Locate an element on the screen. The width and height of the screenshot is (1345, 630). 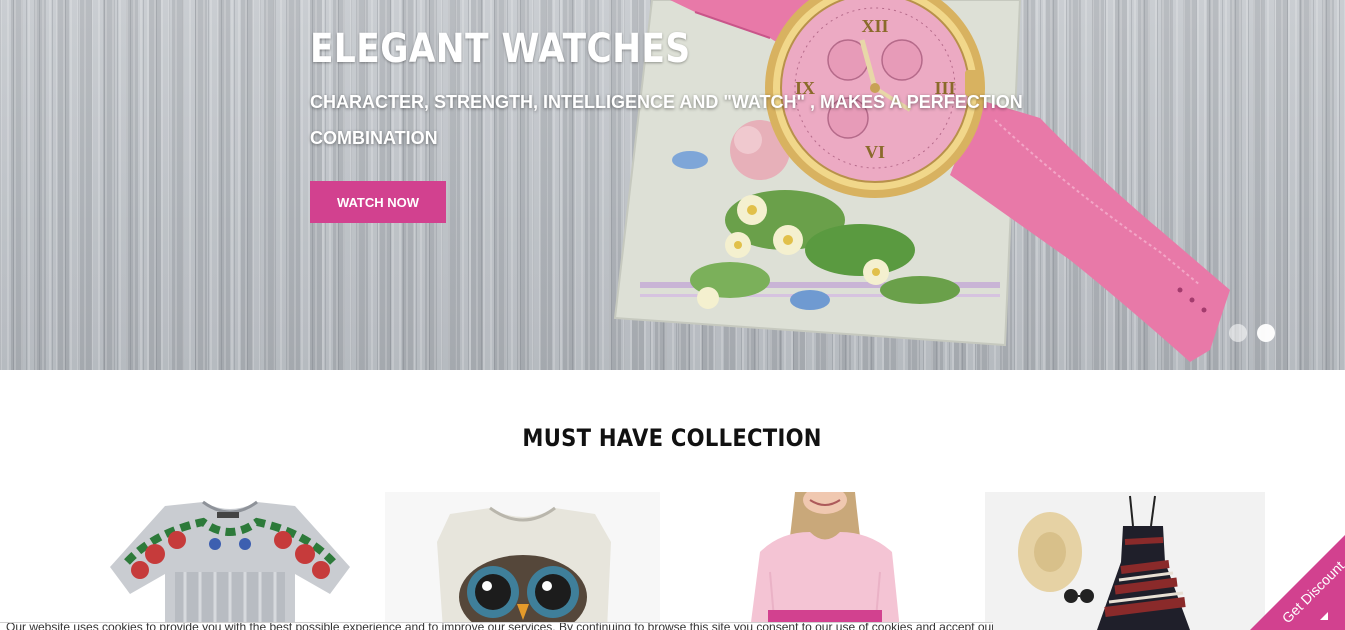
product-card-floral-tshirt is located at coordinates (230, 561).